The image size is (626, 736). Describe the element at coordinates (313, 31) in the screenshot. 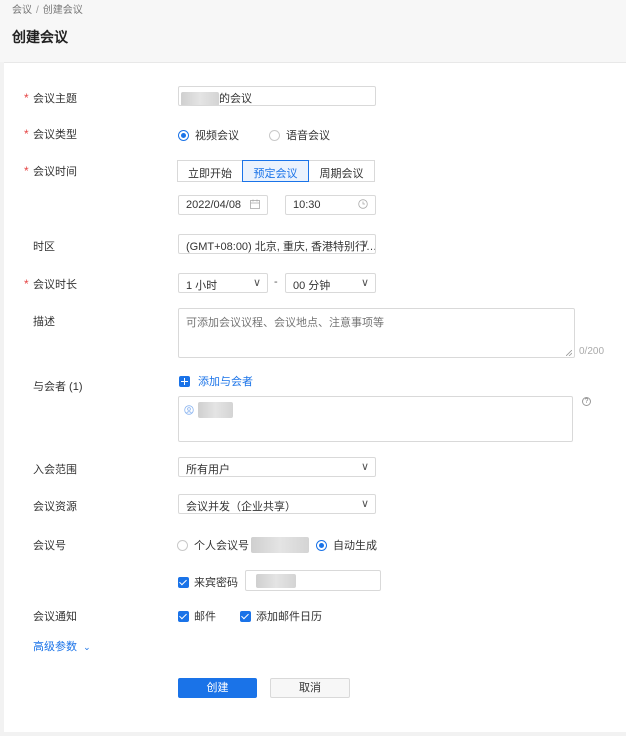

I see `page-header: 会议 / 创建会议 创建会议` at that location.